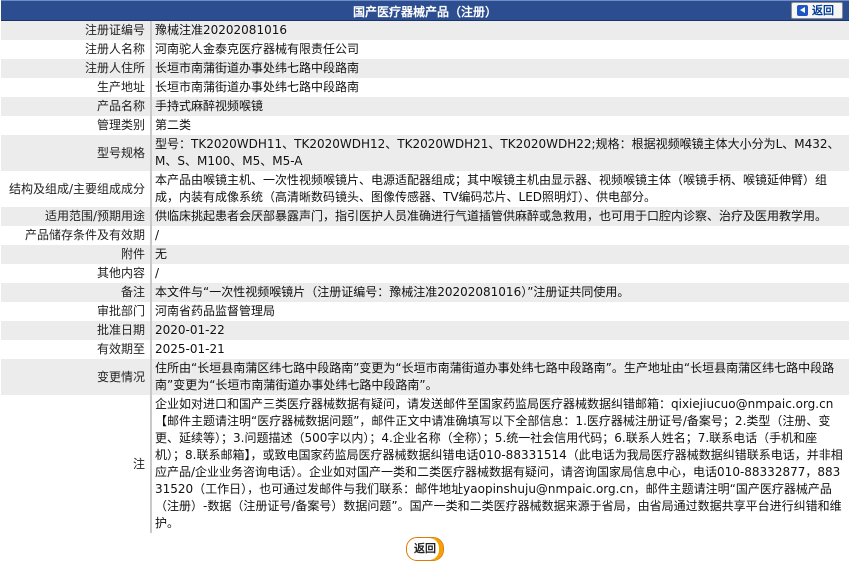 The image size is (850, 576). What do you see at coordinates (802, 10) in the screenshot?
I see `back-arrow-icon` at bounding box center [802, 10].